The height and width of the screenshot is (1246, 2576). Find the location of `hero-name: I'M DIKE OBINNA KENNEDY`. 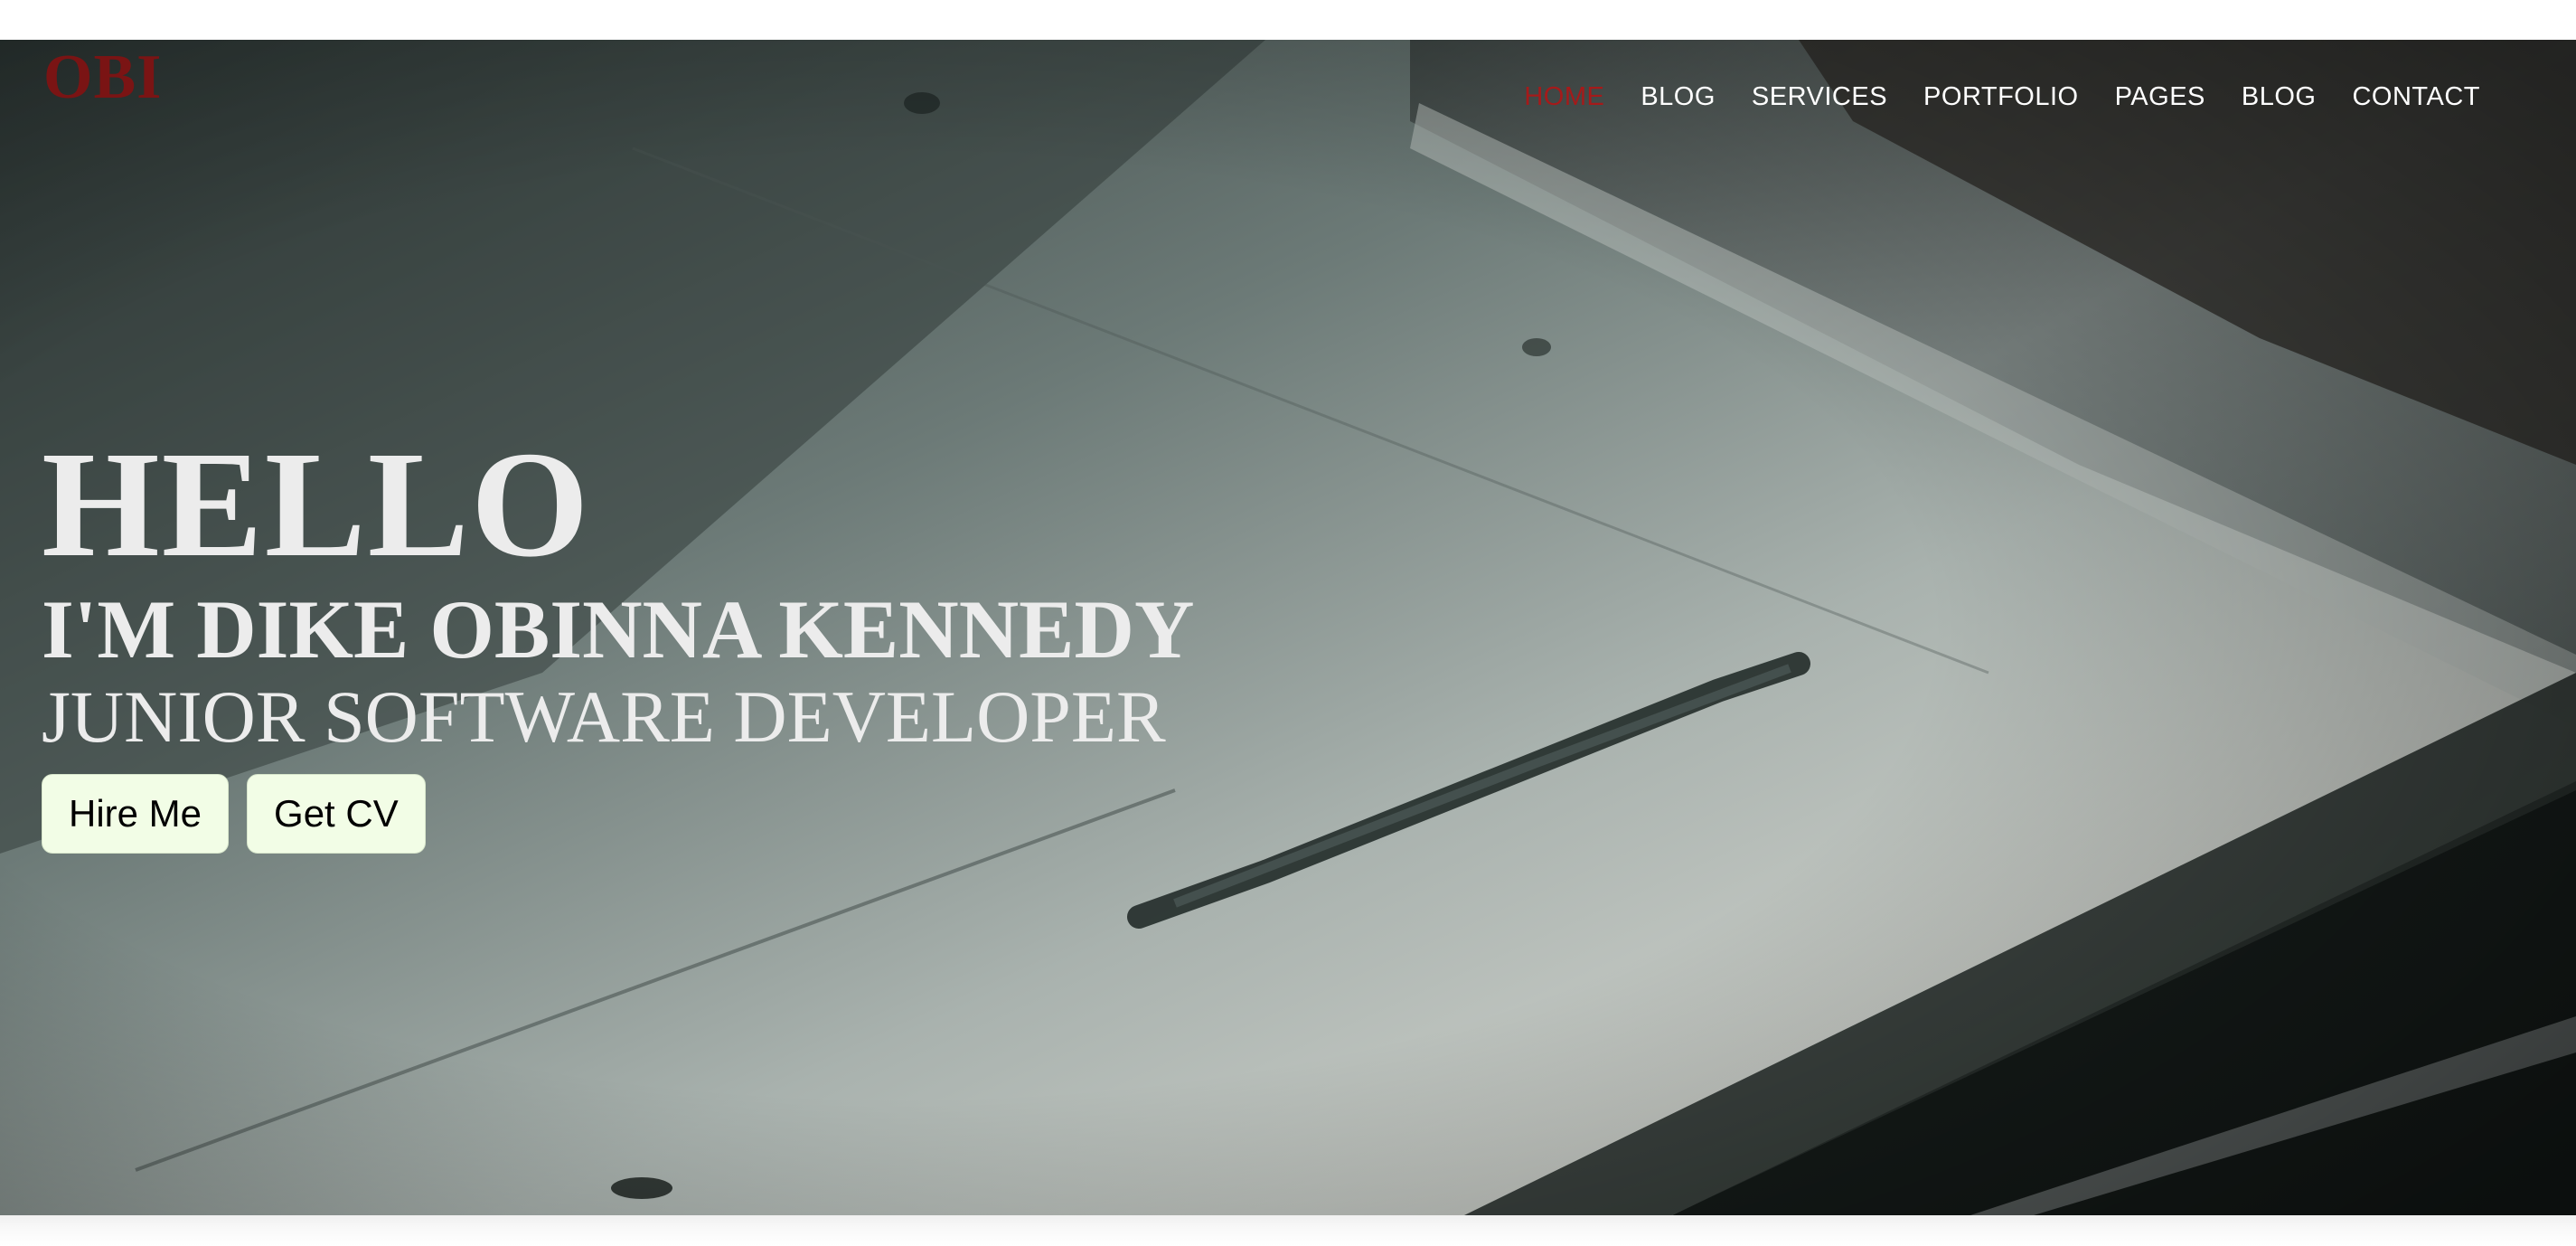

hero-name: I'M DIKE OBINNA KENNEDY is located at coordinates (618, 629).